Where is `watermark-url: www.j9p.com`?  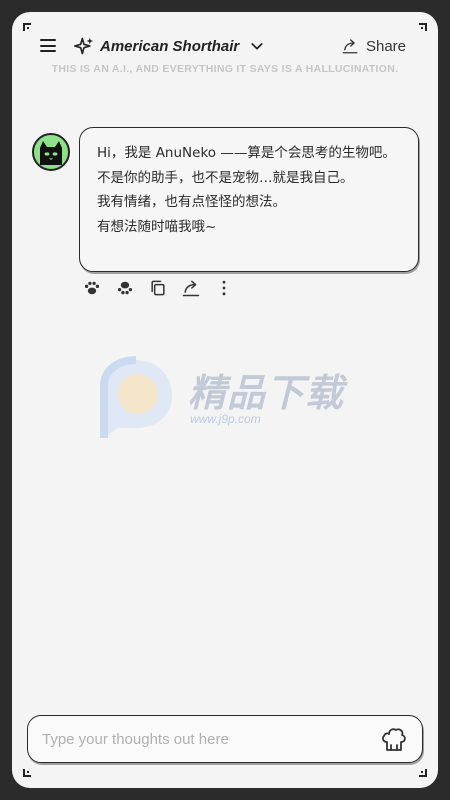 watermark-url: www.j9p.com is located at coordinates (225, 419).